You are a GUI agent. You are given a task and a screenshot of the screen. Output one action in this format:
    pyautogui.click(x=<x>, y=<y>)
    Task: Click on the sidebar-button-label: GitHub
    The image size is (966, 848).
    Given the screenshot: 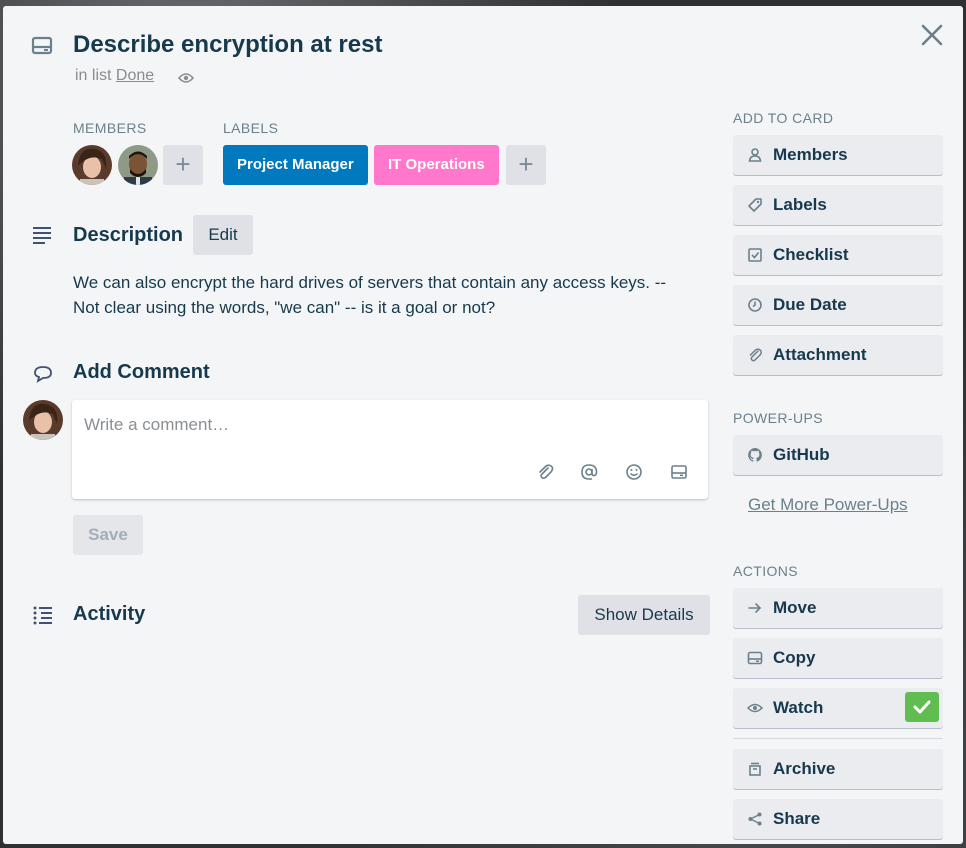 What is the action you would take?
    pyautogui.click(x=801, y=454)
    